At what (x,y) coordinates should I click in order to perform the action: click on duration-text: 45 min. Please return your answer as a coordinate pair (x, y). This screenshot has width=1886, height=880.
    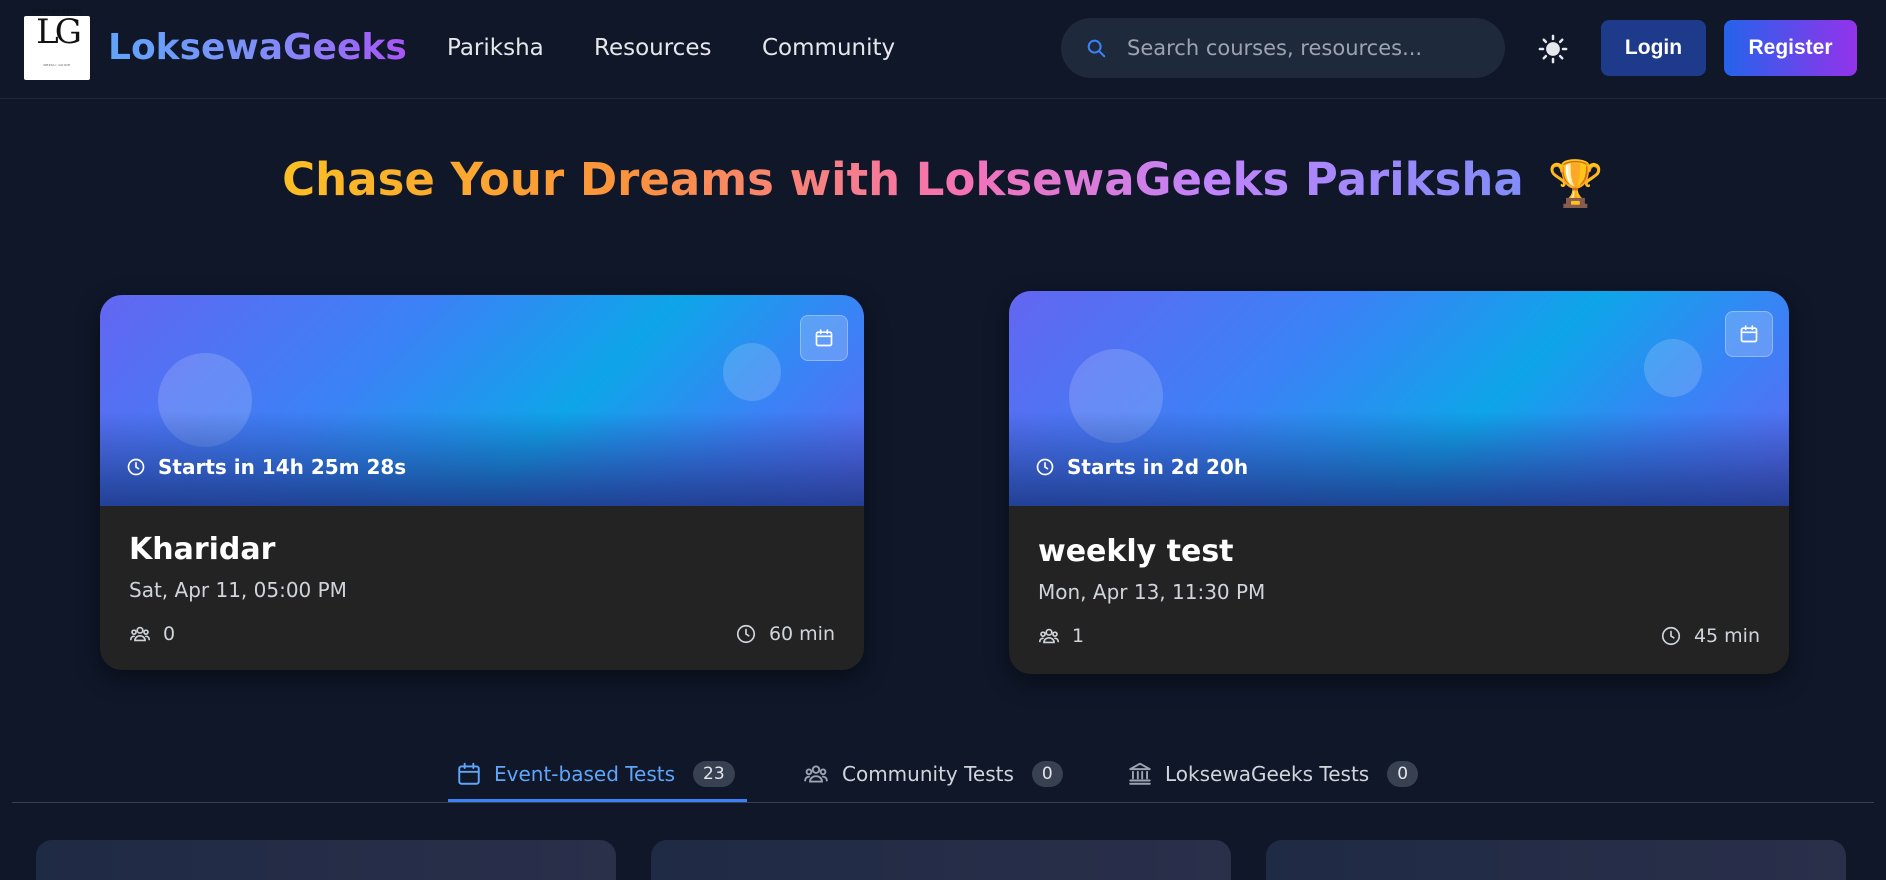
    Looking at the image, I should click on (1726, 636).